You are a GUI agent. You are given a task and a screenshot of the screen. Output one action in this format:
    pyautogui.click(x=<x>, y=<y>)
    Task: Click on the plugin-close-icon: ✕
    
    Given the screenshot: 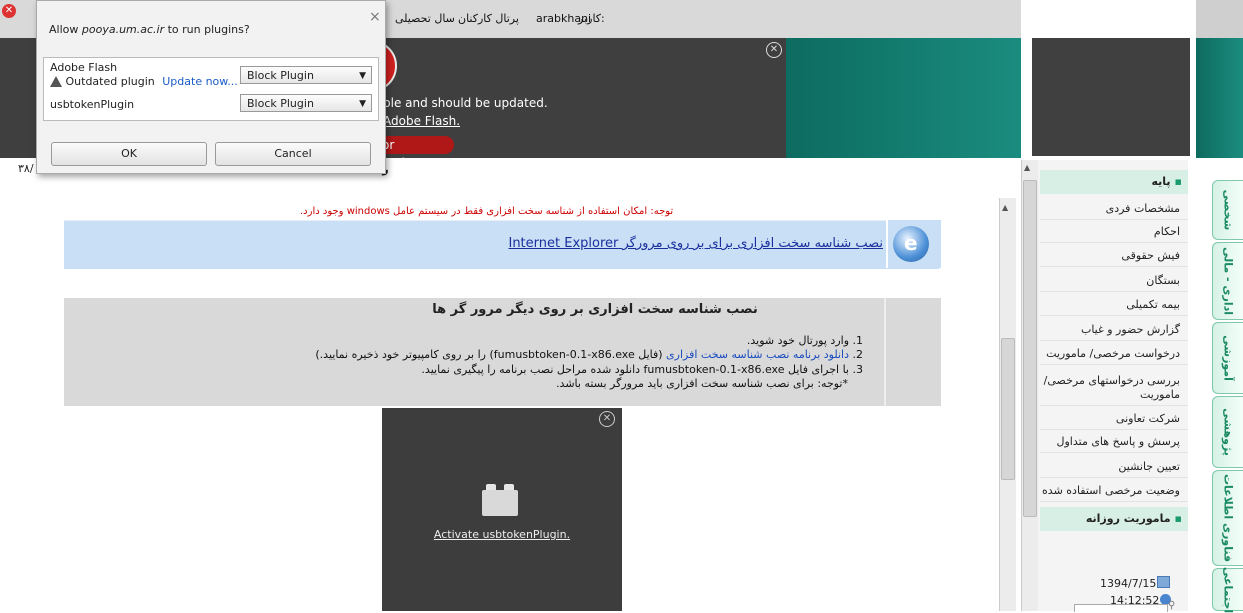 What is the action you would take?
    pyautogui.click(x=607, y=419)
    